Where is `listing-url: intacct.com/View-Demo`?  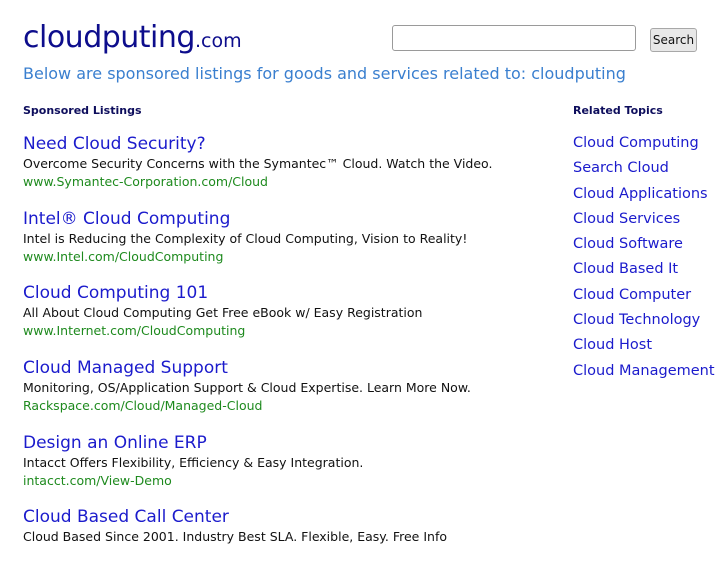
listing-url: intacct.com/View-Demo is located at coordinates (283, 481).